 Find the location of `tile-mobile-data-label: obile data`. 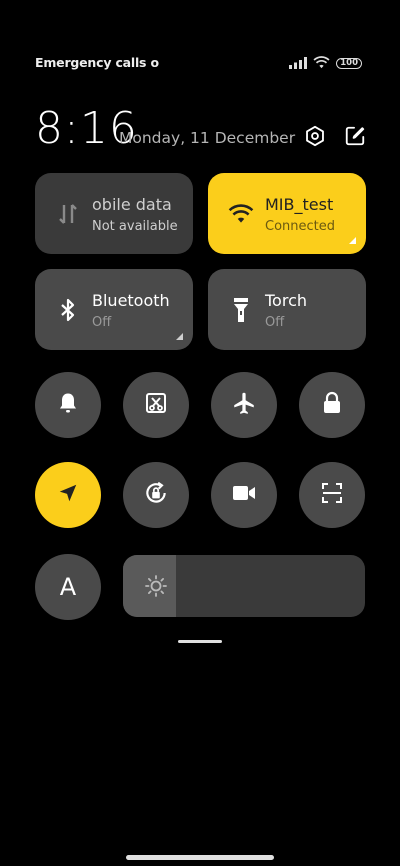

tile-mobile-data-label: obile data is located at coordinates (132, 204).